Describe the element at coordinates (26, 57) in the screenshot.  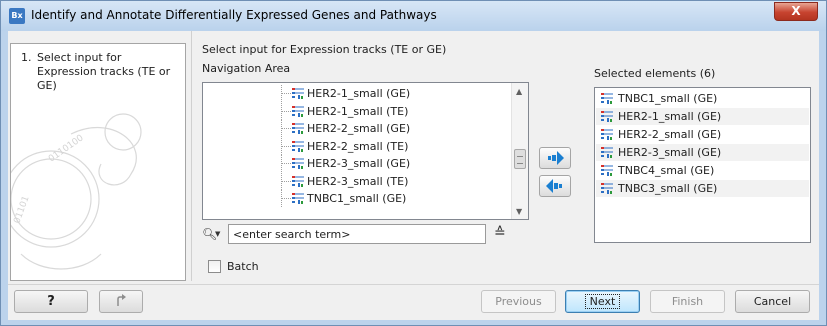
I see `step-number: 1.` at that location.